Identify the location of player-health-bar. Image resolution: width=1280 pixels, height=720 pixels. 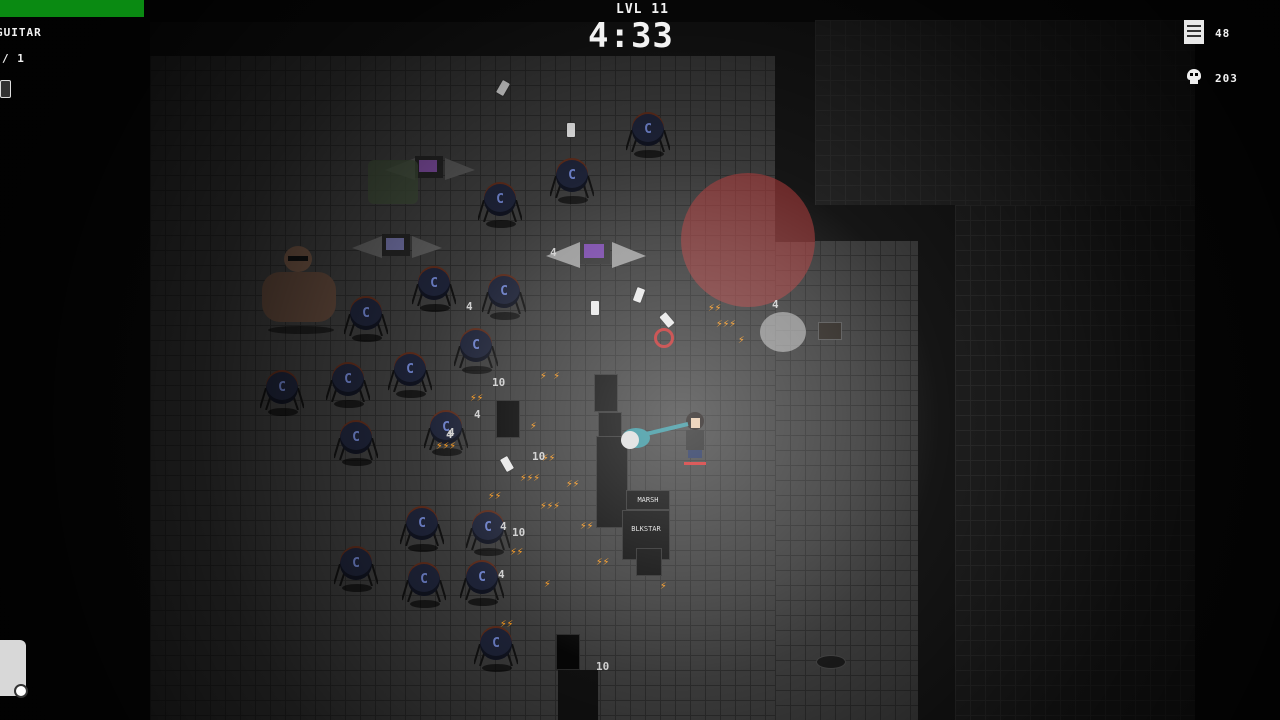
(695, 463).